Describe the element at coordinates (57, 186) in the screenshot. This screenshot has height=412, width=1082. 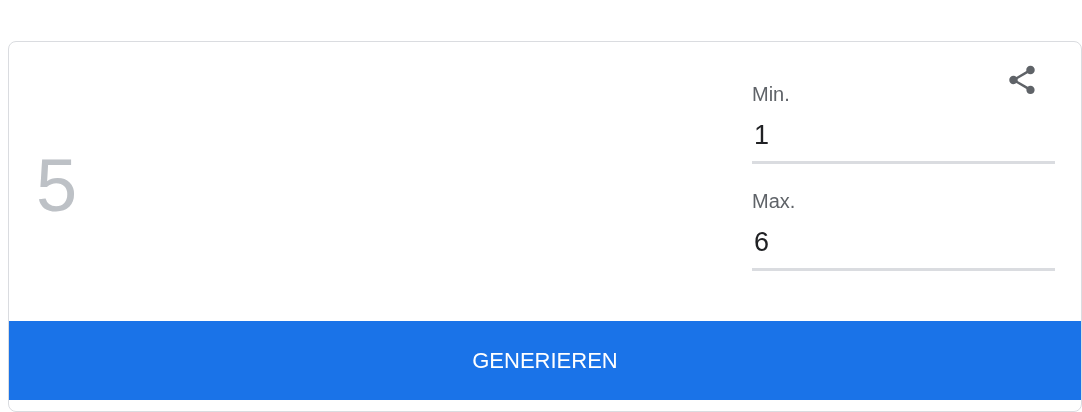
I see `result-number: 5` at that location.